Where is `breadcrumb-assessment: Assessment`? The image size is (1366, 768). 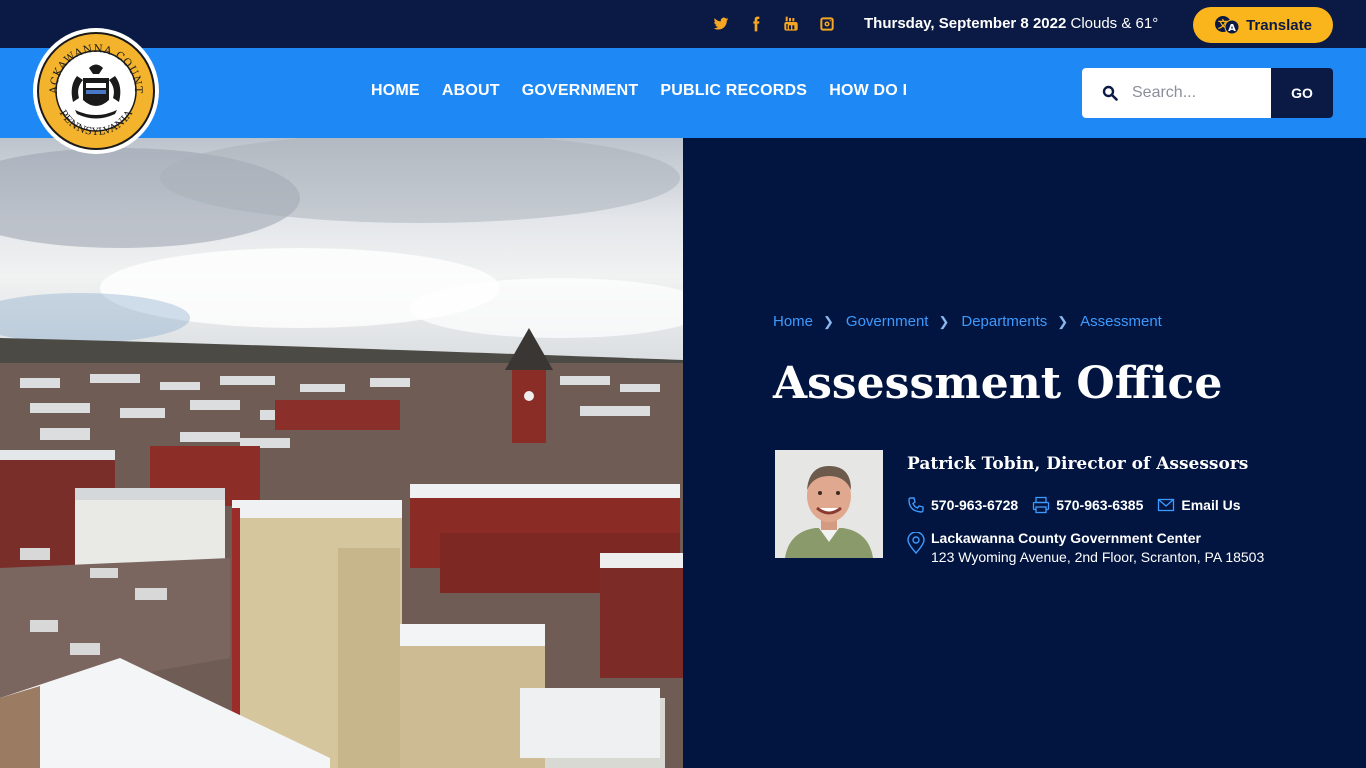
breadcrumb-assessment: Assessment is located at coordinates (1121, 321).